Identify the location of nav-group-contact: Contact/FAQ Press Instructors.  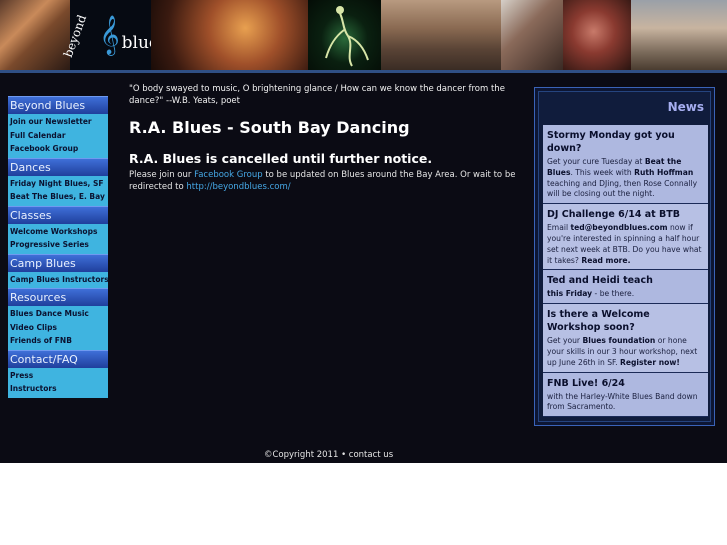
(58, 373).